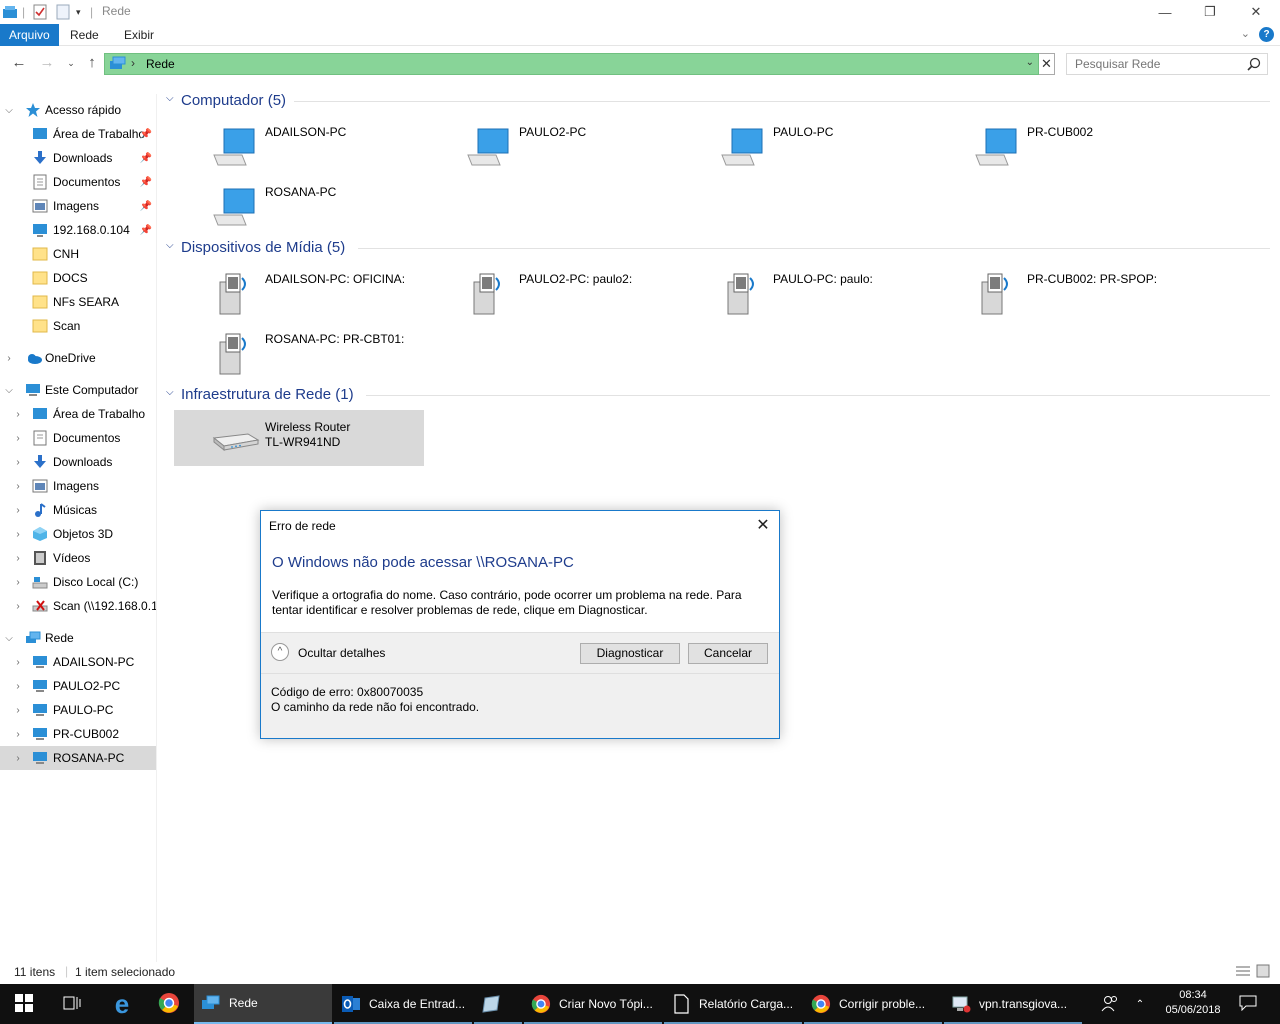 Image resolution: width=1280 pixels, height=1024 pixels. I want to click on explorer-network-icon, so click(10, 12).